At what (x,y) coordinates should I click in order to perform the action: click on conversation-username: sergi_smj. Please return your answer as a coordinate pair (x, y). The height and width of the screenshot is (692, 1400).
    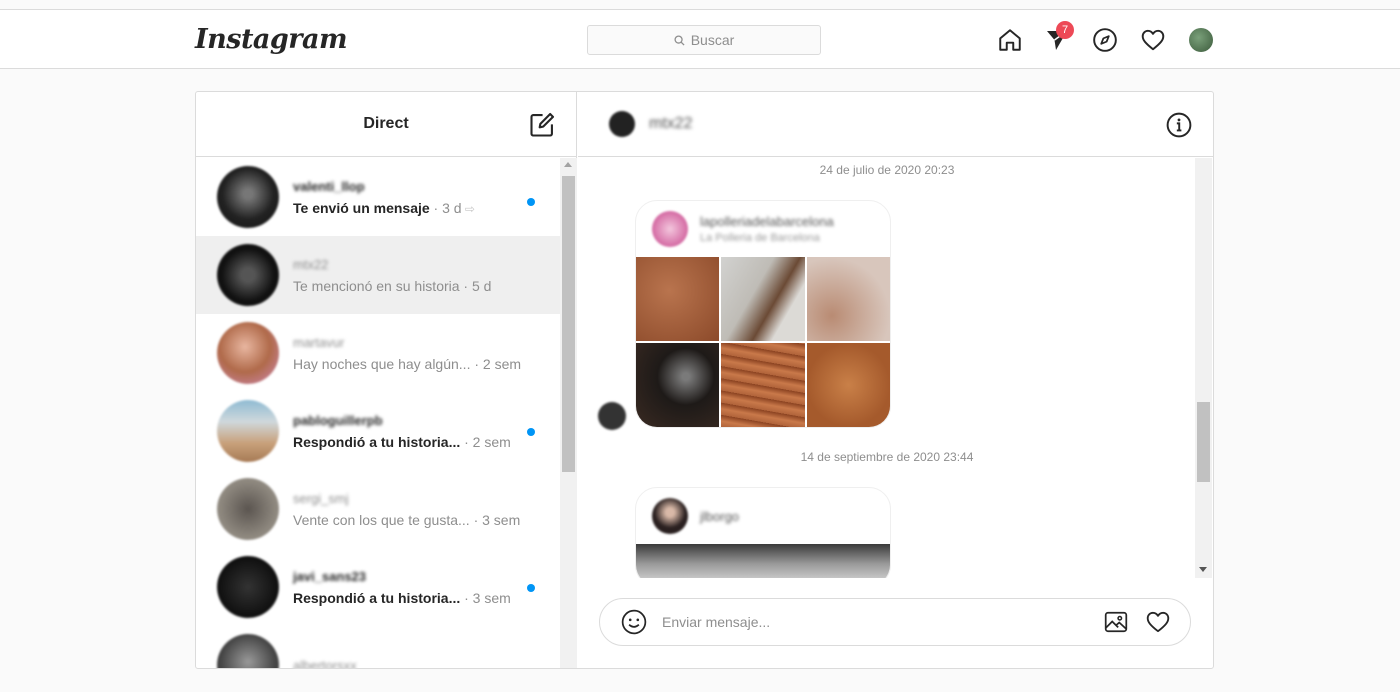
    Looking at the image, I should click on (321, 498).